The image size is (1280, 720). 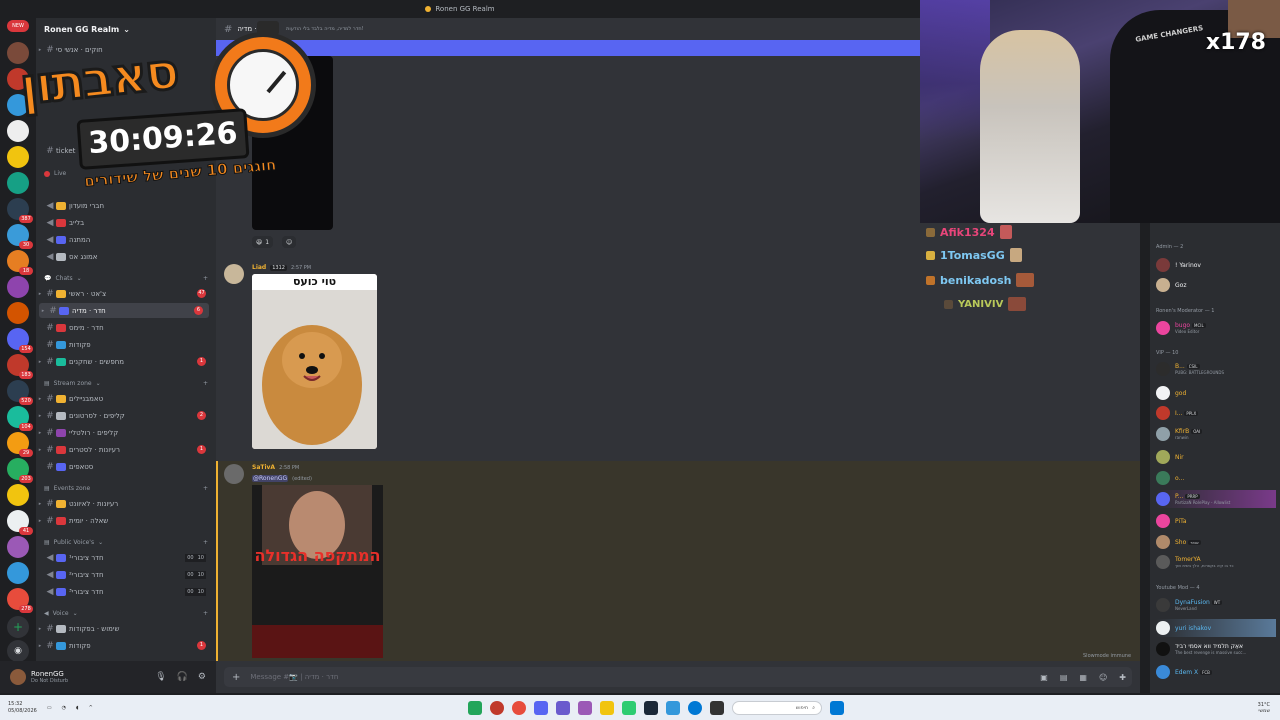 I want to click on category-public-voices: ▤ Public Voice's ⌄ +, so click(x=126, y=542).